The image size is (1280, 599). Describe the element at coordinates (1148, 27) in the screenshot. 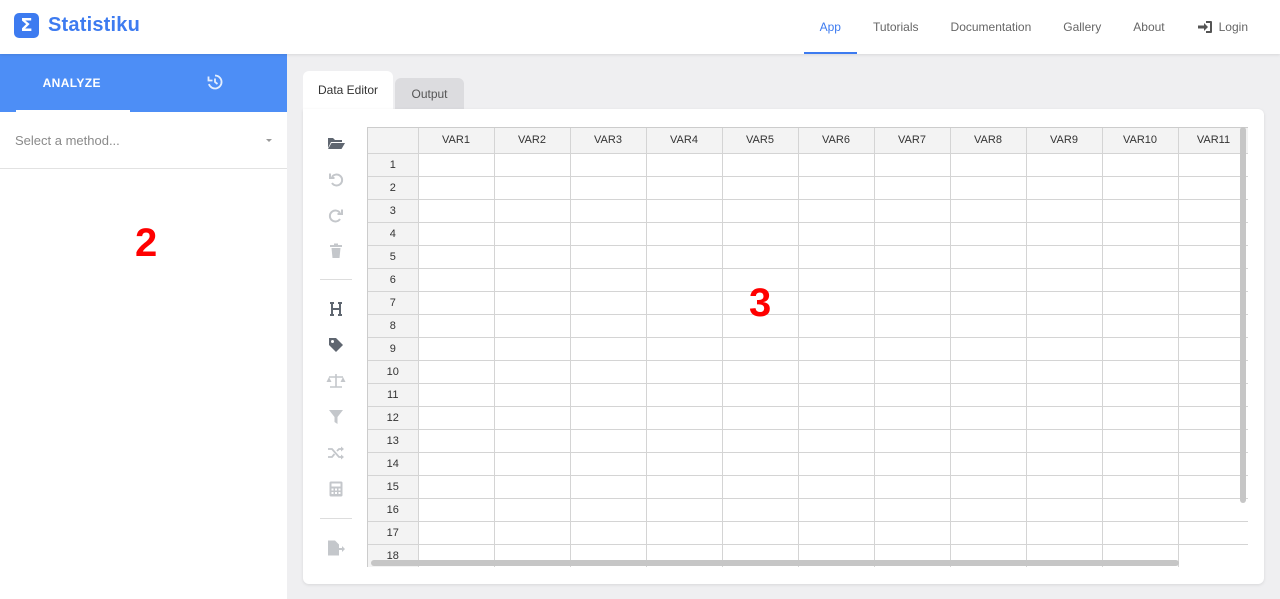

I see `nav-about: About` at that location.